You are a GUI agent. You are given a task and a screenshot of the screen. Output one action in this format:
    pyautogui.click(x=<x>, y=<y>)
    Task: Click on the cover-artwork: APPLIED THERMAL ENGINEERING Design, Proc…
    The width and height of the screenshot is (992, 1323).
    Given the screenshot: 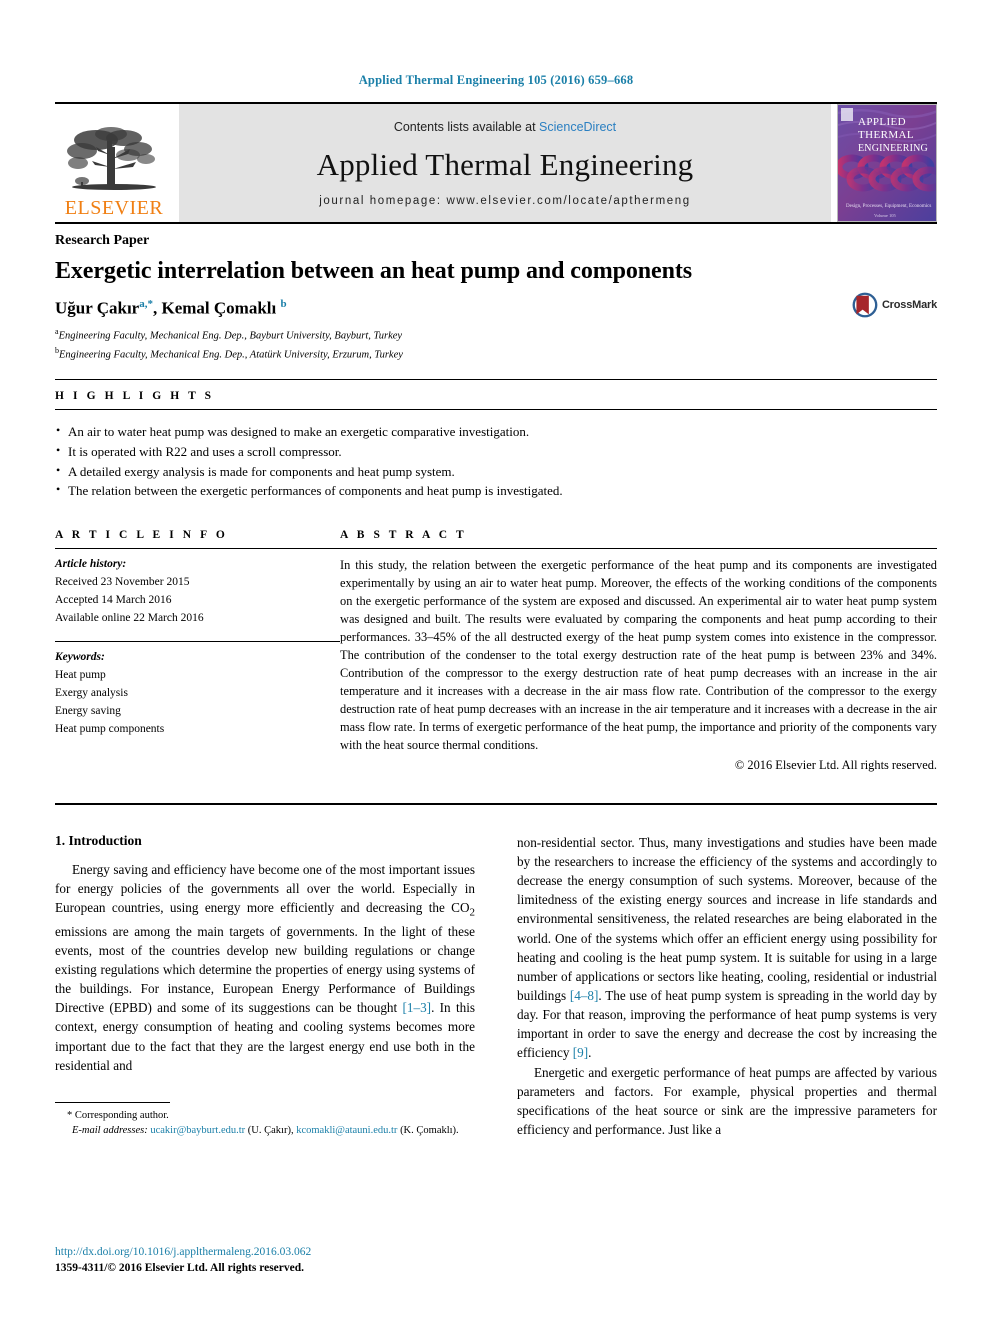 What is the action you would take?
    pyautogui.click(x=887, y=163)
    